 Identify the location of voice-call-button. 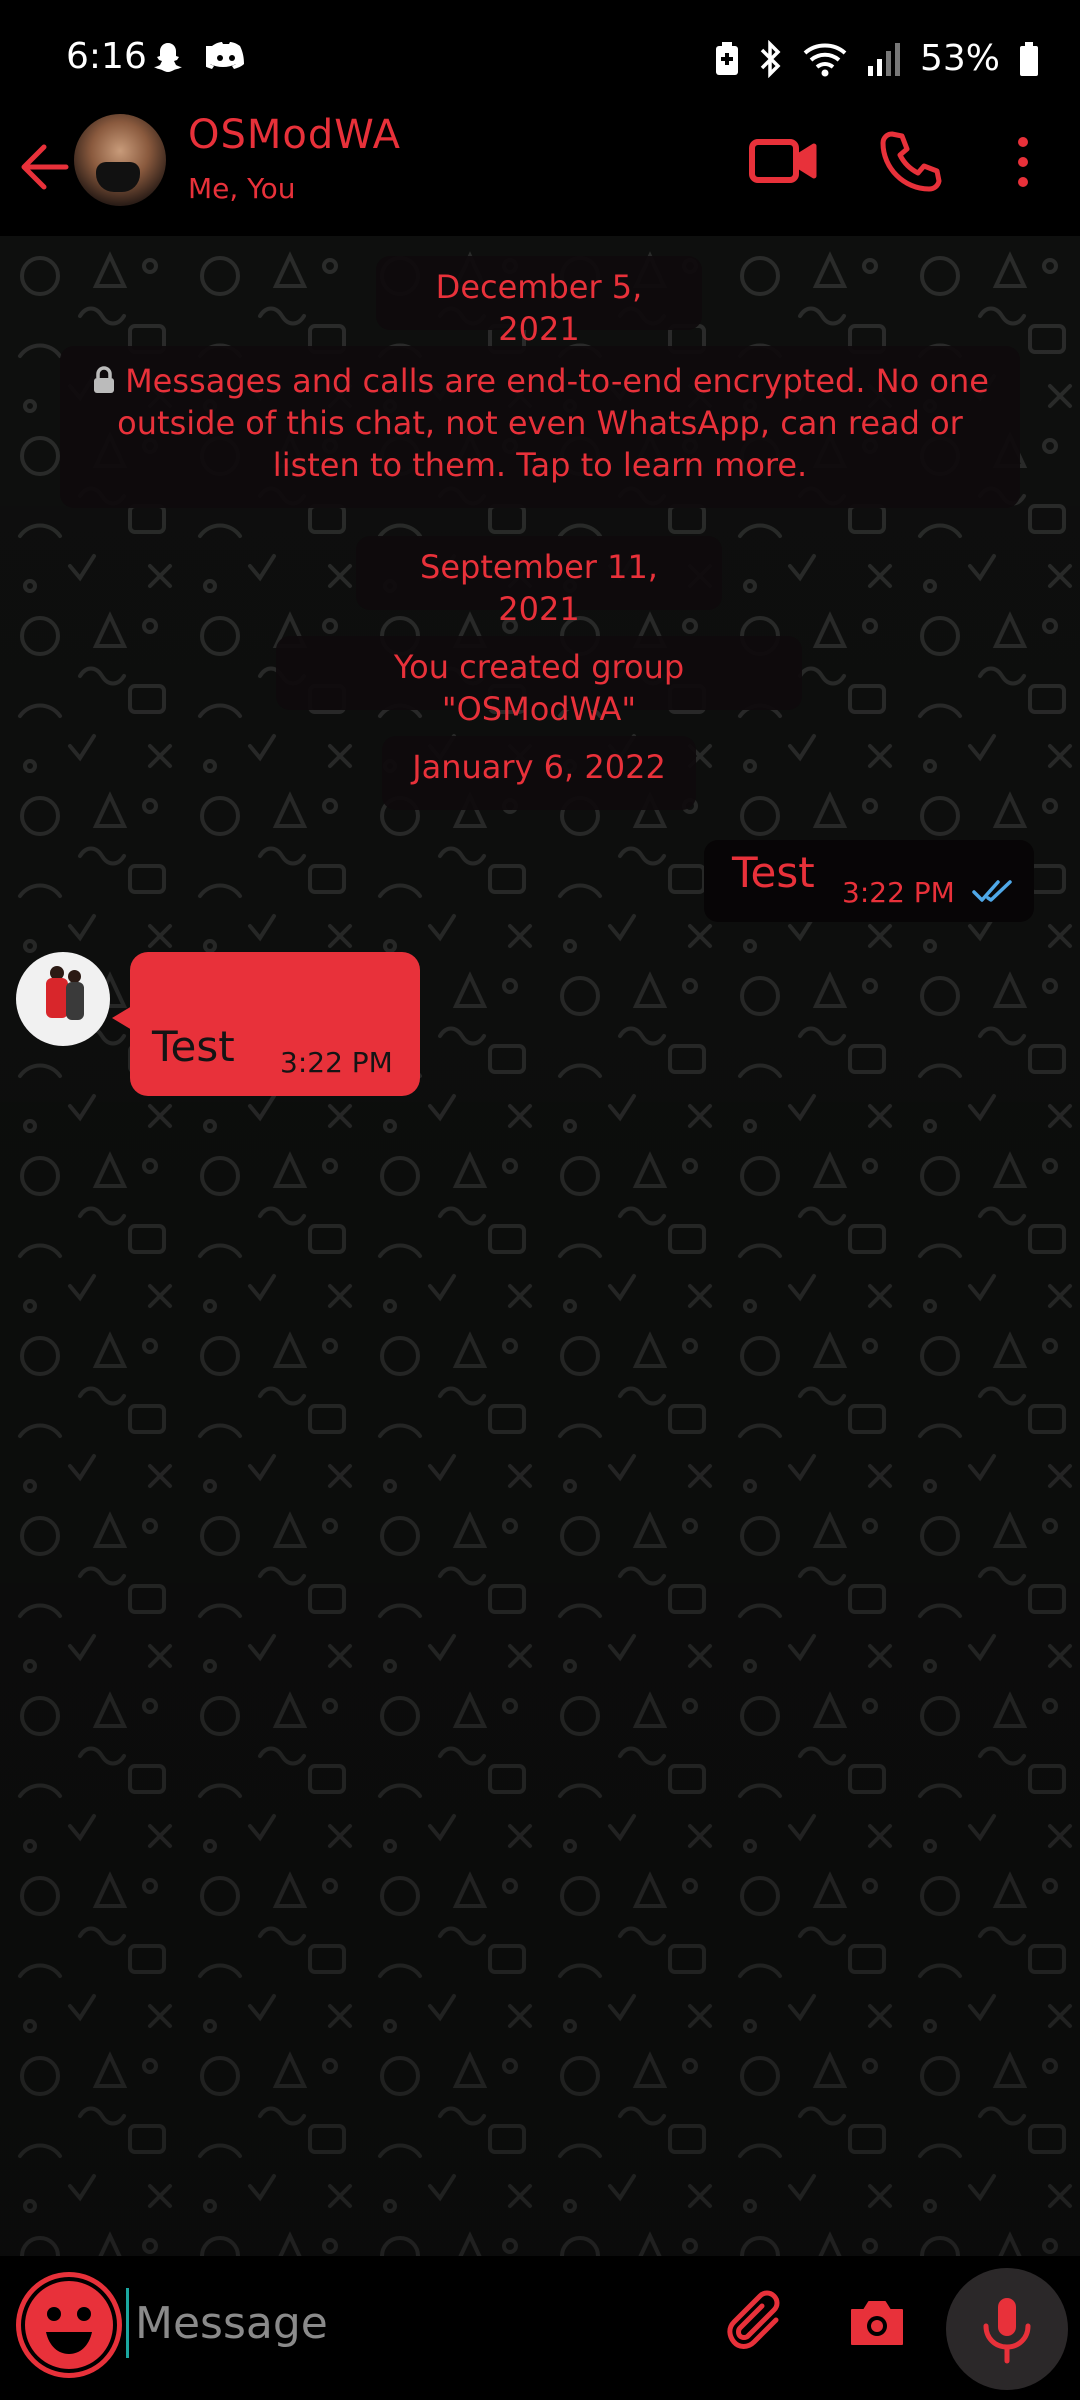
(911, 161).